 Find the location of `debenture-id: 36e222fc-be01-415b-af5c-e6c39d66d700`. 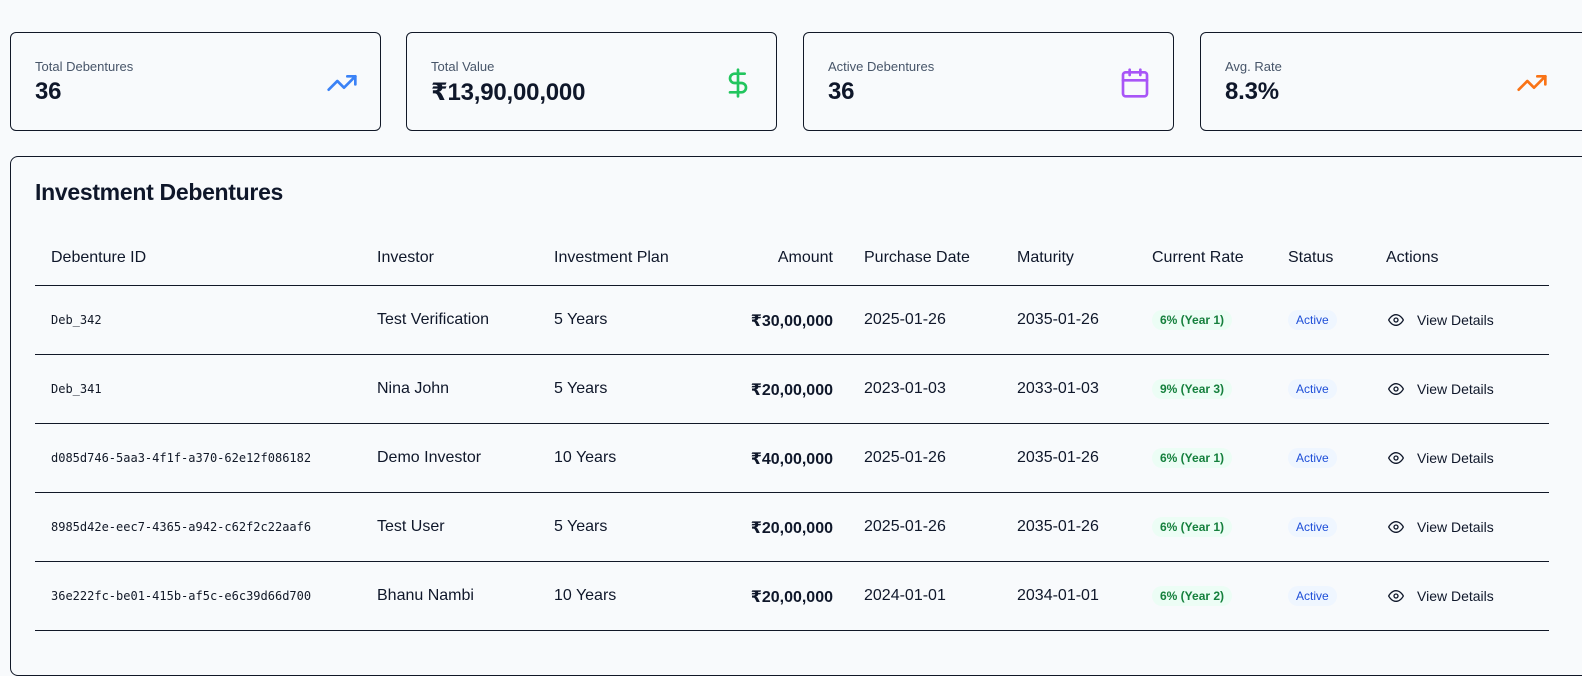

debenture-id: 36e222fc-be01-415b-af5c-e6c39d66d700 is located at coordinates (181, 596).